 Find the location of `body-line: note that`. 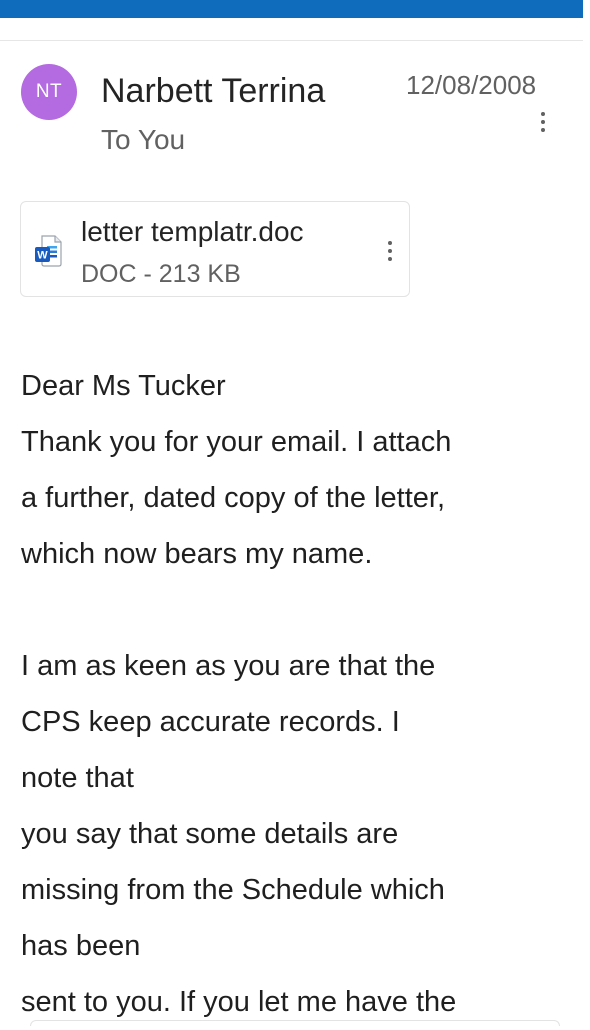

body-line: note that is located at coordinates (77, 778).